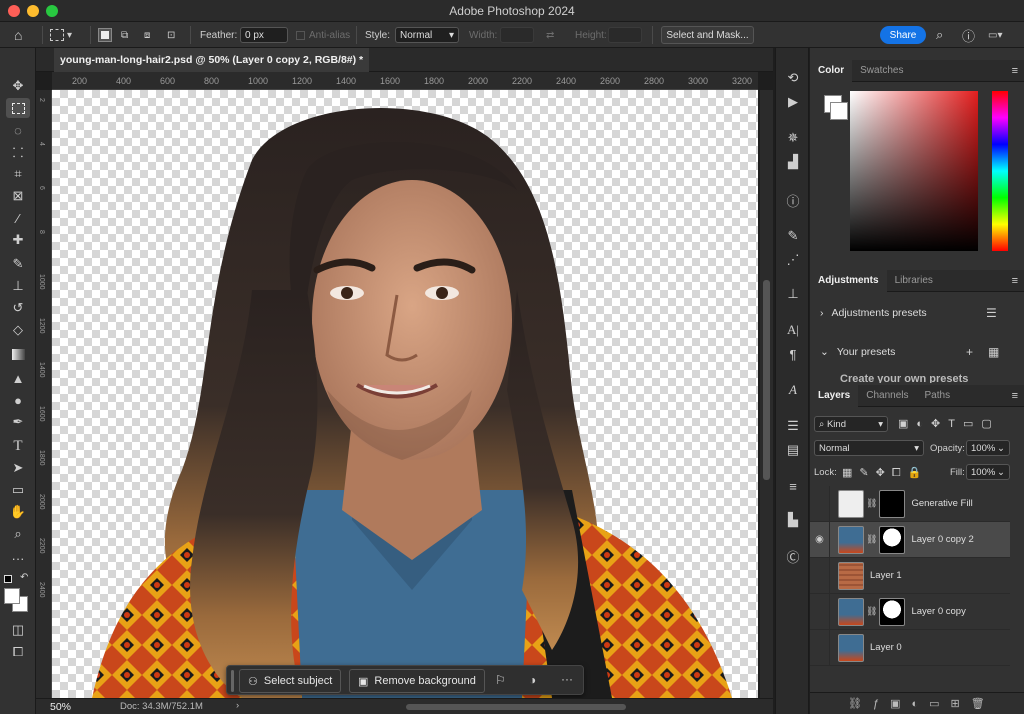 The width and height of the screenshot is (1024, 714). I want to click on type-tool-icon: T, so click(18, 446).